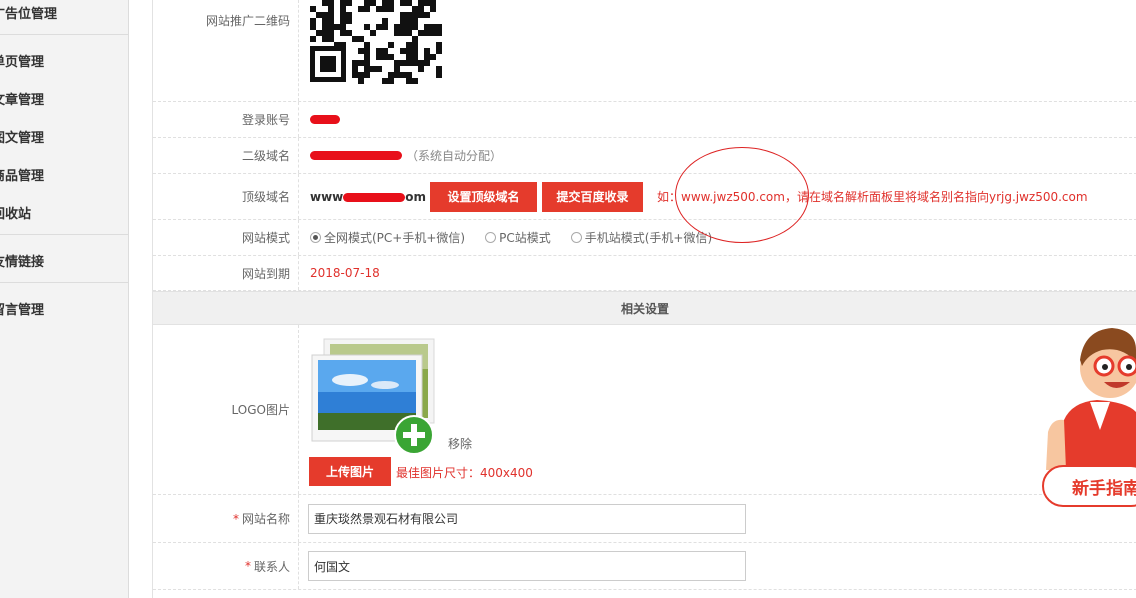 The image size is (1136, 598). I want to click on sidebar-item-ad-slots: 广告位管理, so click(64, 12).